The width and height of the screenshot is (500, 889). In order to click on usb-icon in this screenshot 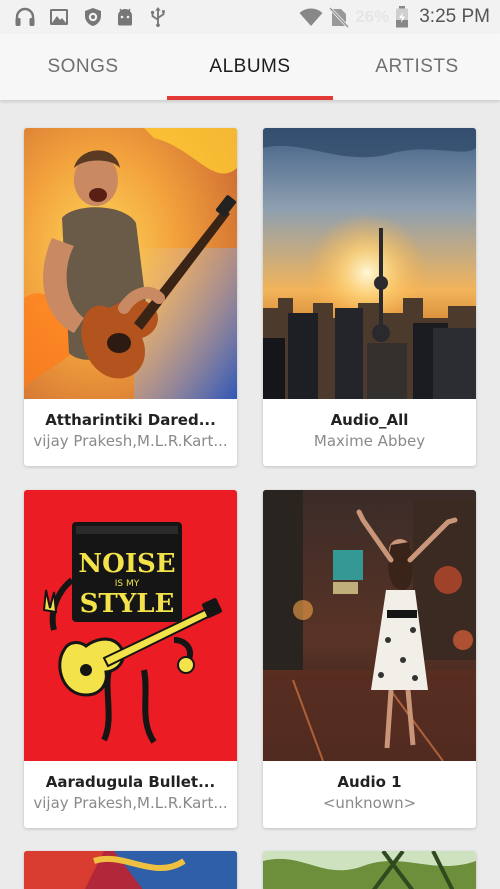, I will do `click(157, 17)`.